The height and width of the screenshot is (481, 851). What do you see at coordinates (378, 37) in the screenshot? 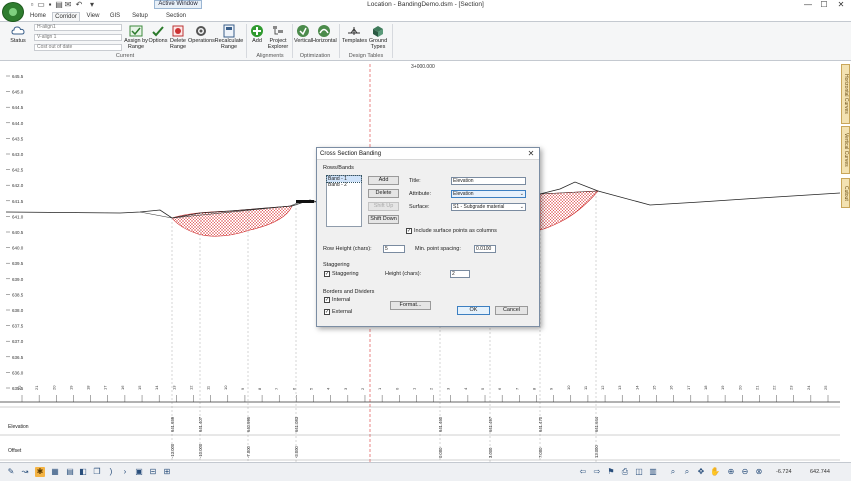
I see `ground-types-button: Ground Types` at bounding box center [378, 37].